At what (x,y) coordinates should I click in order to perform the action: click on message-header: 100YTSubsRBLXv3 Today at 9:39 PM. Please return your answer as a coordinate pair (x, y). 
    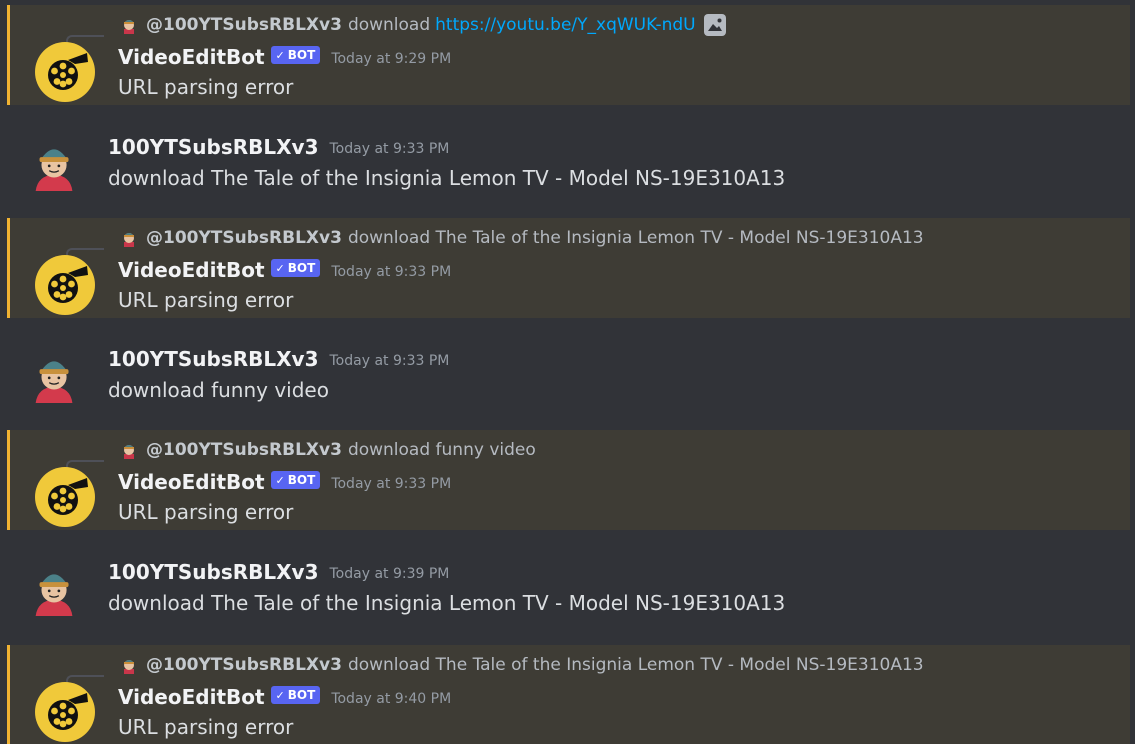
    Looking at the image, I should click on (278, 572).